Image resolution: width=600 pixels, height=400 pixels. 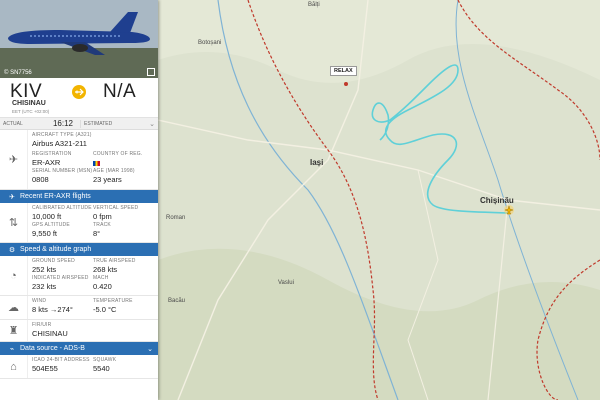 I want to click on aircraft-photo: © SN7756, so click(x=79, y=39).